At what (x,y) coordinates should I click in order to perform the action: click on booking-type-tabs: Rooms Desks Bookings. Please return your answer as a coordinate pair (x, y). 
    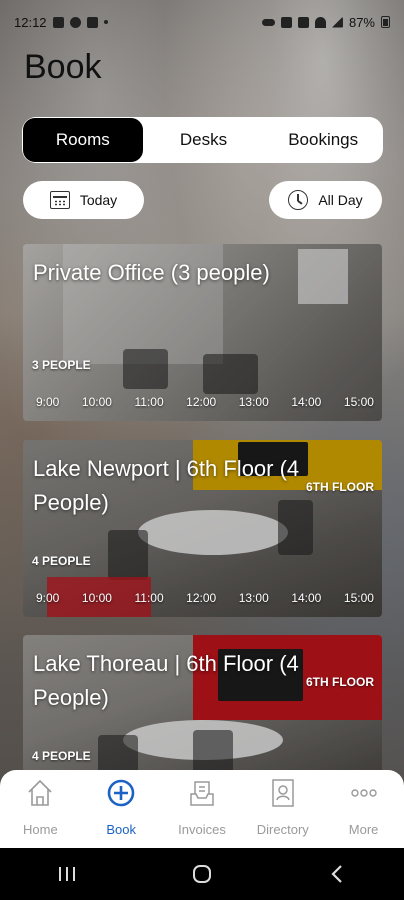
    Looking at the image, I should click on (202, 140).